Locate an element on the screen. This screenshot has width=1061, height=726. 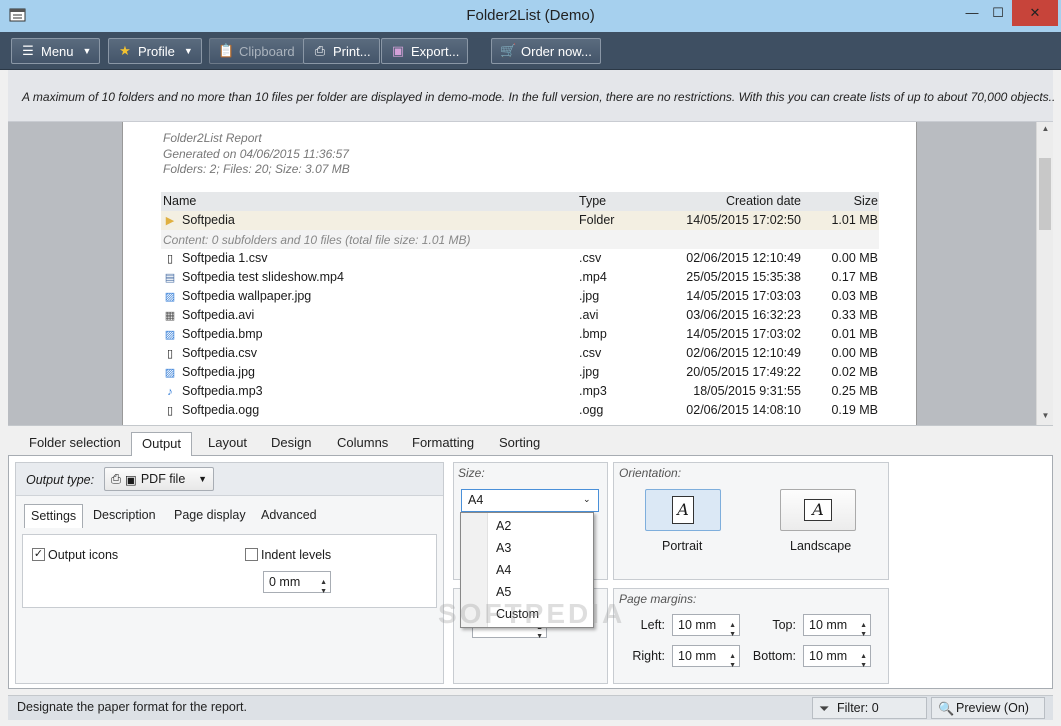
profile-button: ★ Profile ▼ is located at coordinates (155, 51).